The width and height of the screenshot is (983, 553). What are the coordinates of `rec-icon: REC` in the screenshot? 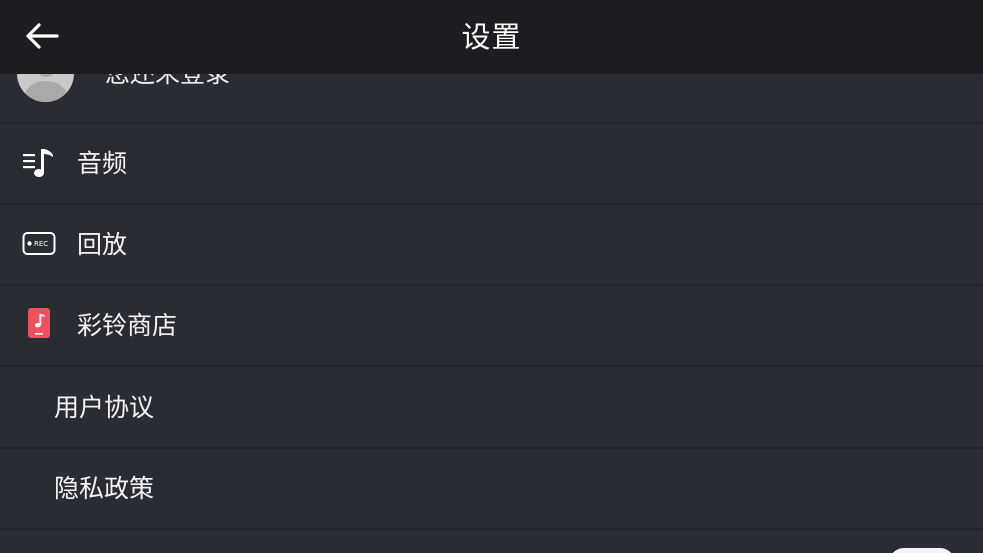 It's located at (39, 244).